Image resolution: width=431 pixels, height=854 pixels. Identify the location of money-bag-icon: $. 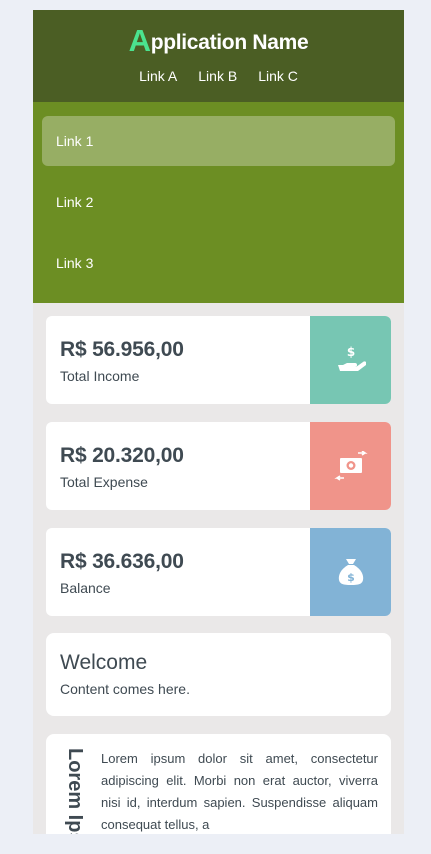
(350, 572).